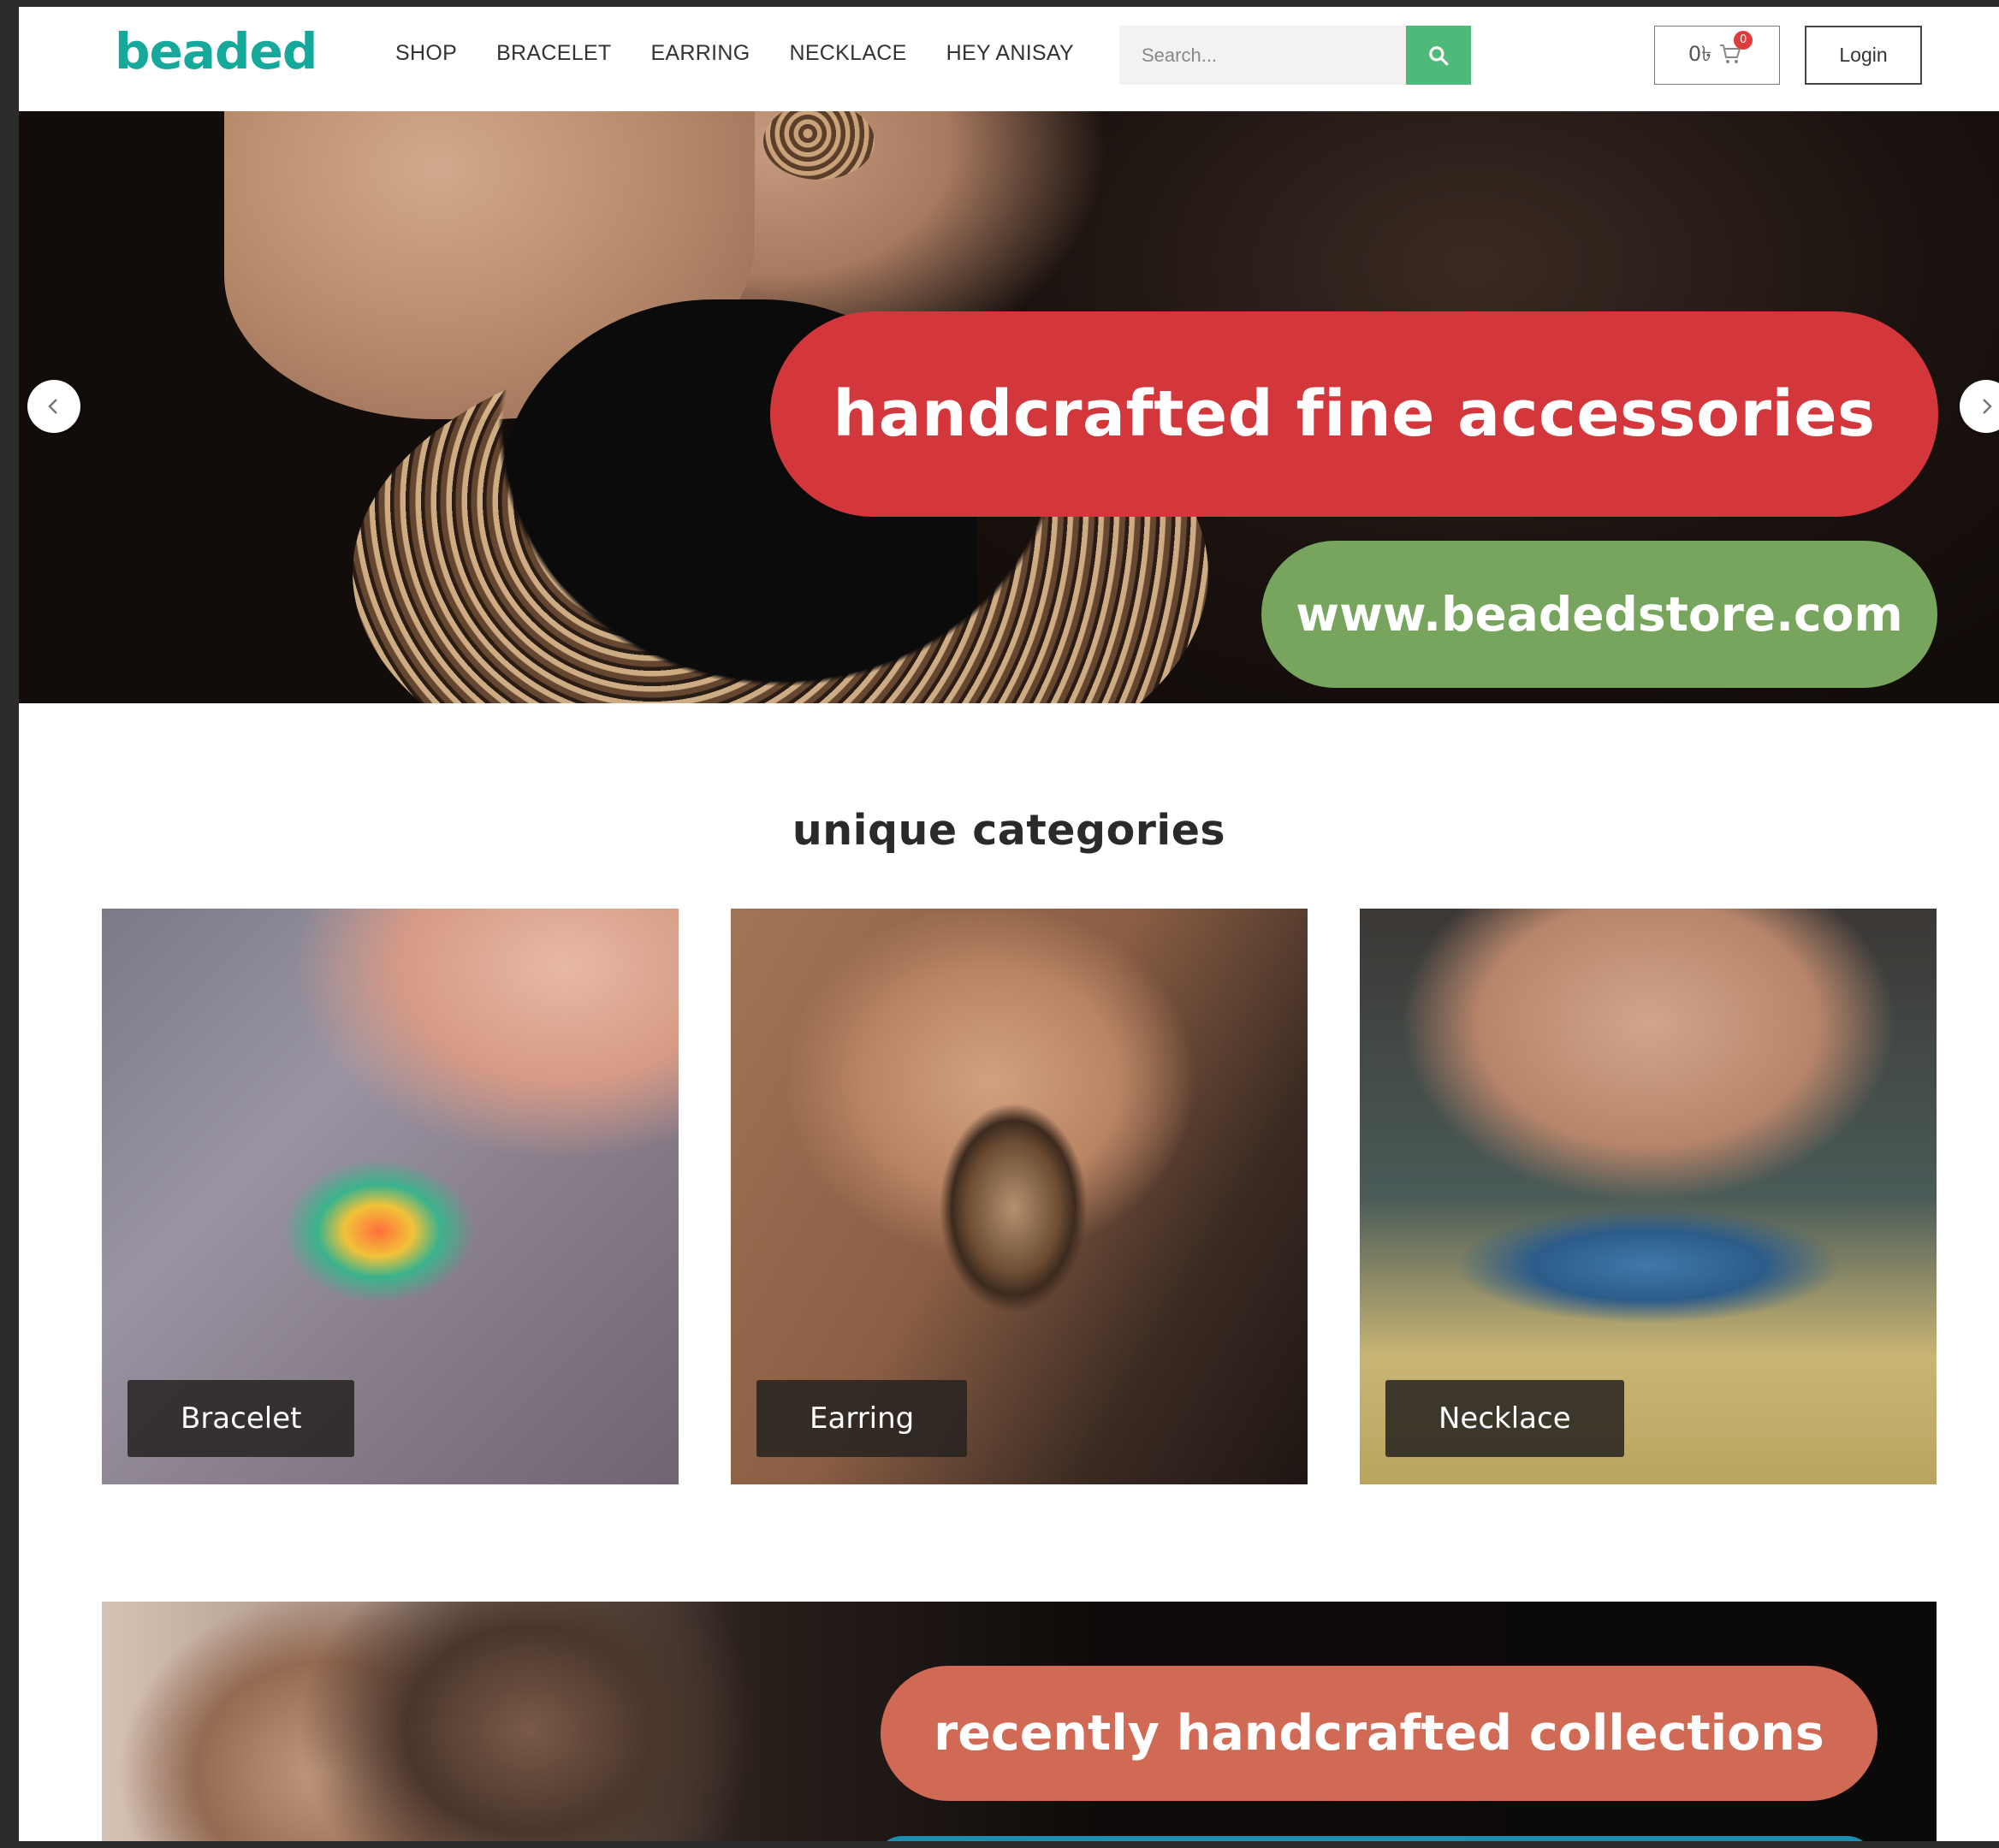 The height and width of the screenshot is (1848, 1999). I want to click on banner-headline: recently handcrafted collections, so click(1379, 1733).